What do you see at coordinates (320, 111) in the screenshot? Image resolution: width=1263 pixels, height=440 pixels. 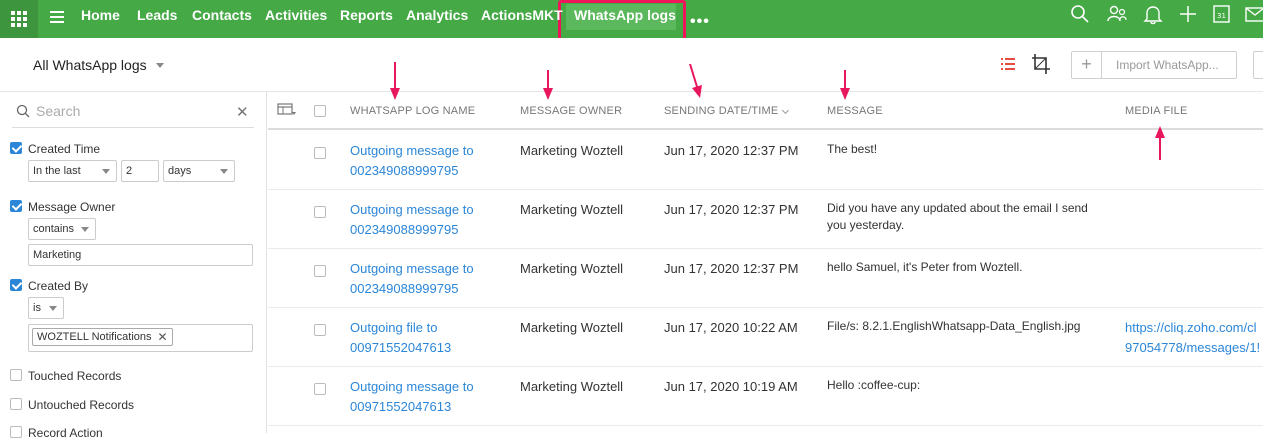 I see `select-all-checkbox` at bounding box center [320, 111].